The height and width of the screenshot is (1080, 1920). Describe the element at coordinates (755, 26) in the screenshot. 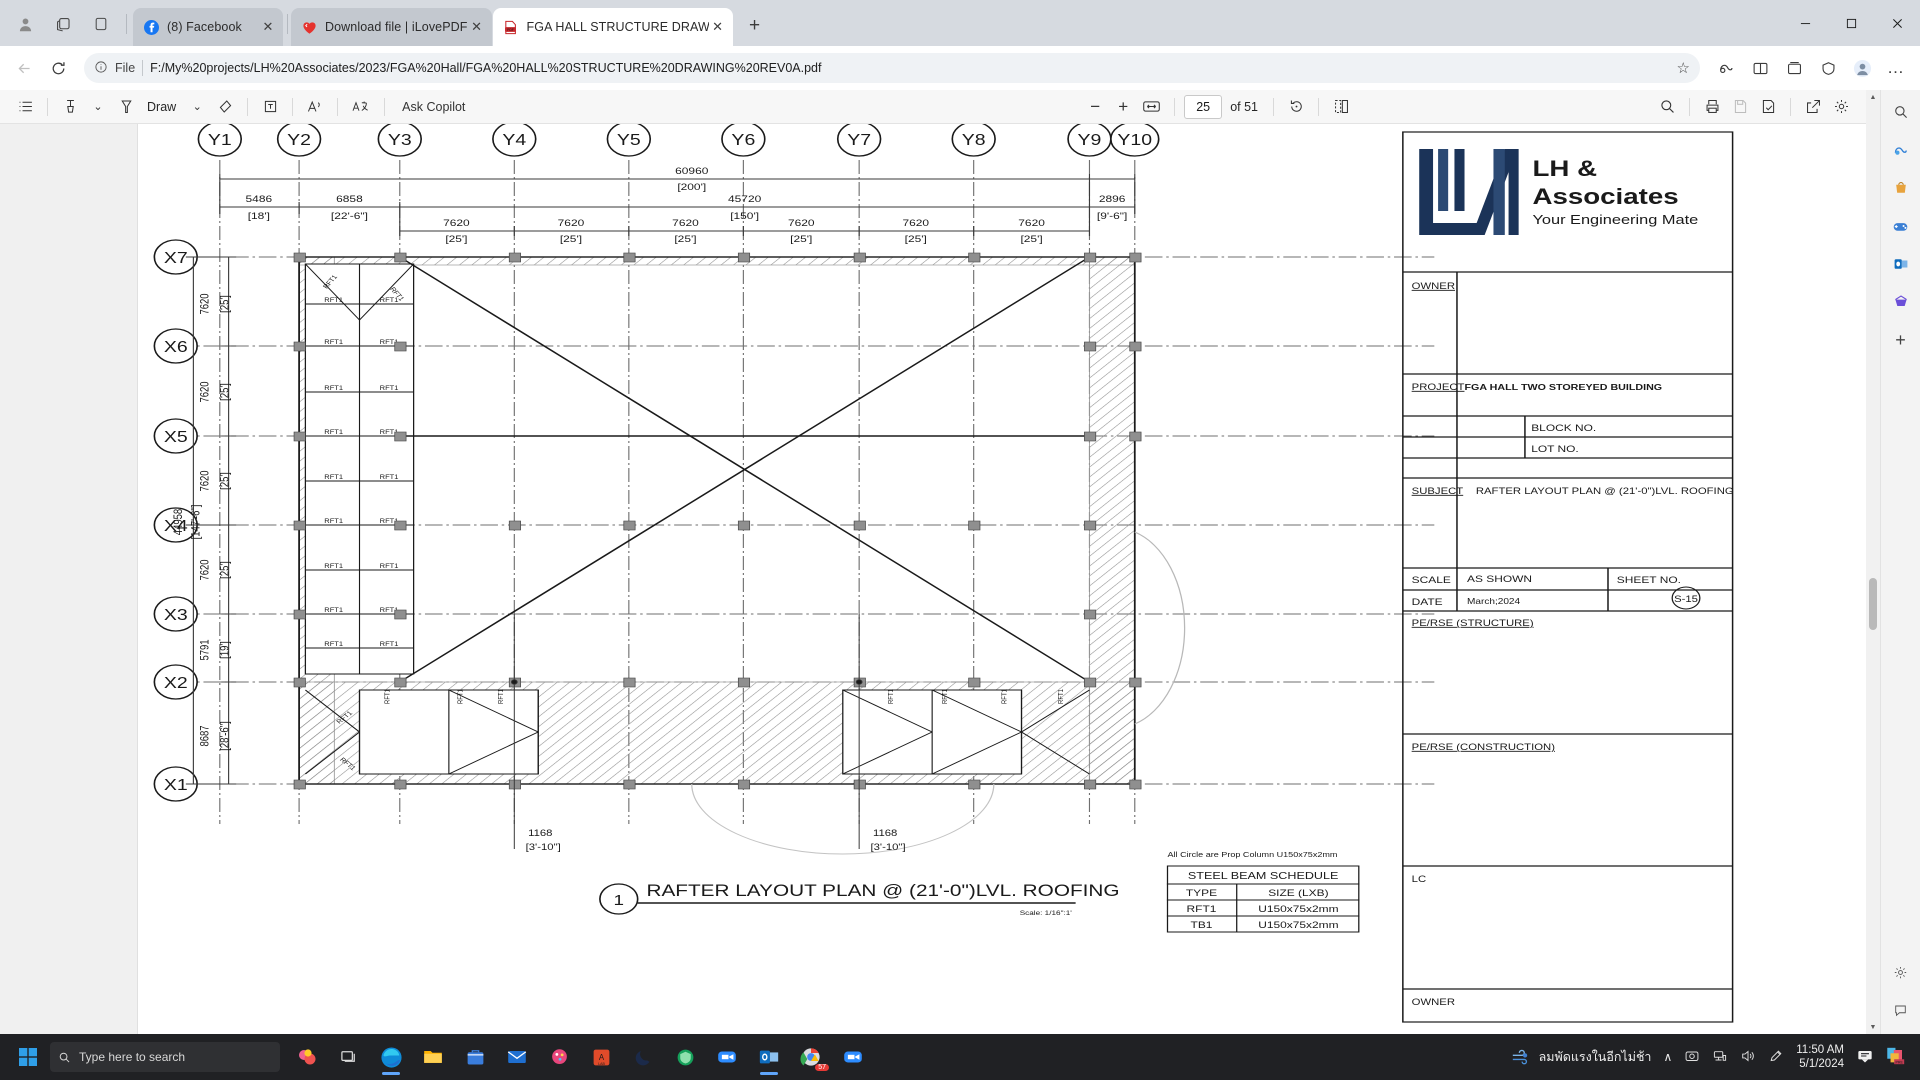

I see `new-tab-button: +` at that location.